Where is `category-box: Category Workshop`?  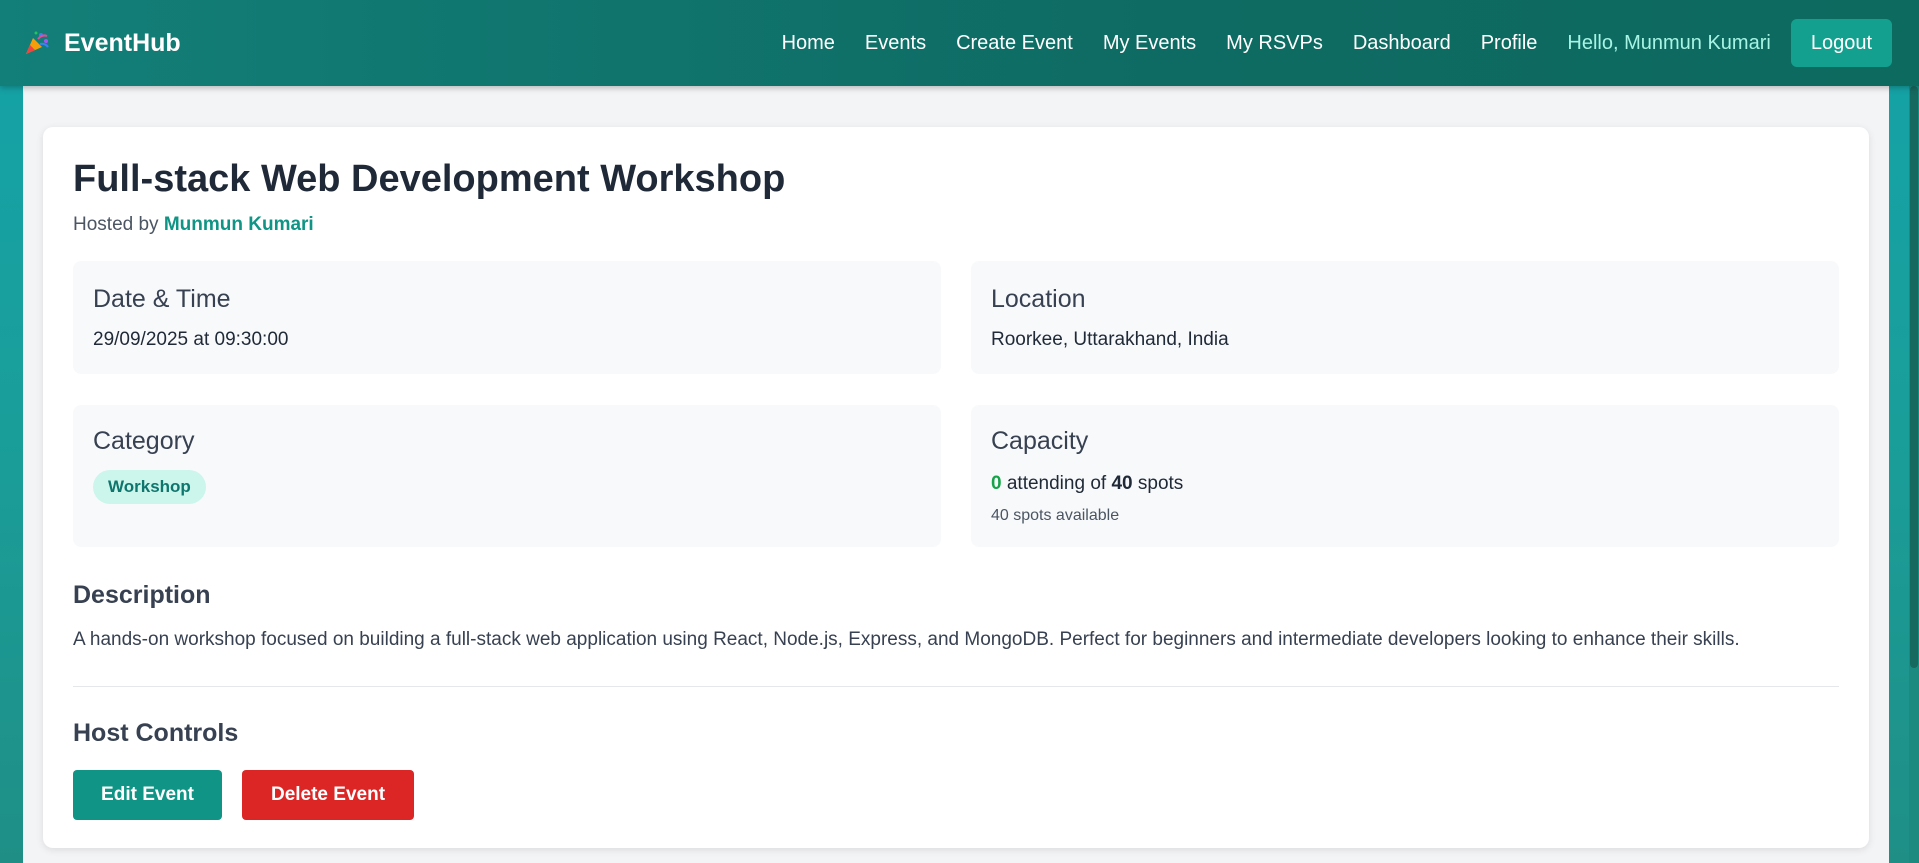
category-box: Category Workshop is located at coordinates (507, 476).